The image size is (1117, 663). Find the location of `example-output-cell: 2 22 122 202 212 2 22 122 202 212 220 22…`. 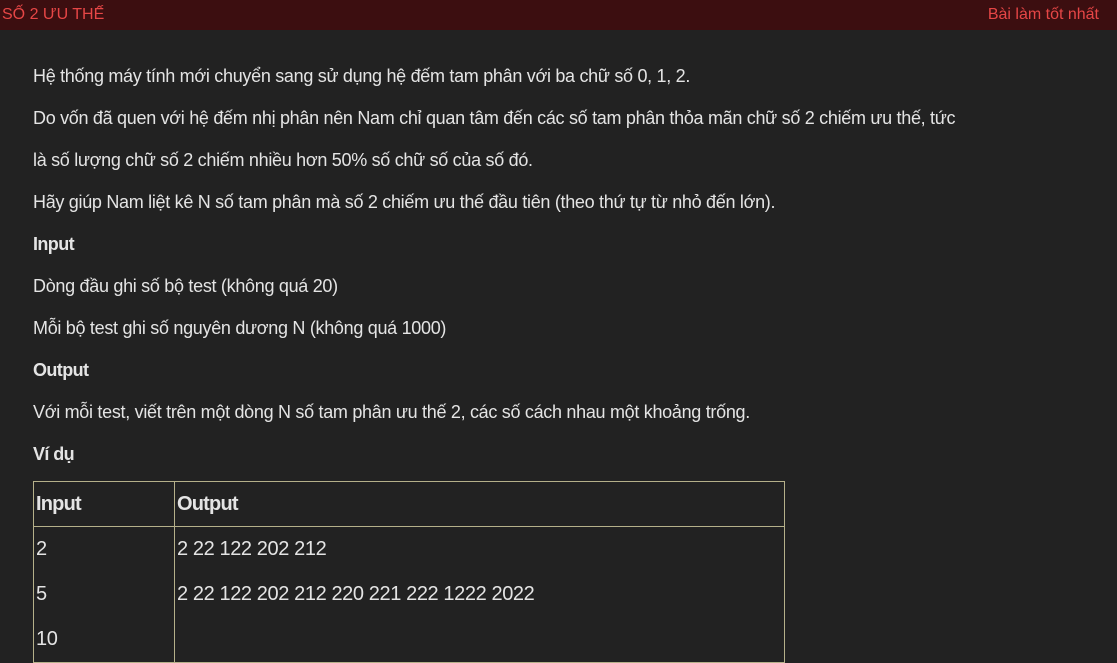

example-output-cell: 2 22 122 202 212 2 22 122 202 212 220 22… is located at coordinates (479, 594).